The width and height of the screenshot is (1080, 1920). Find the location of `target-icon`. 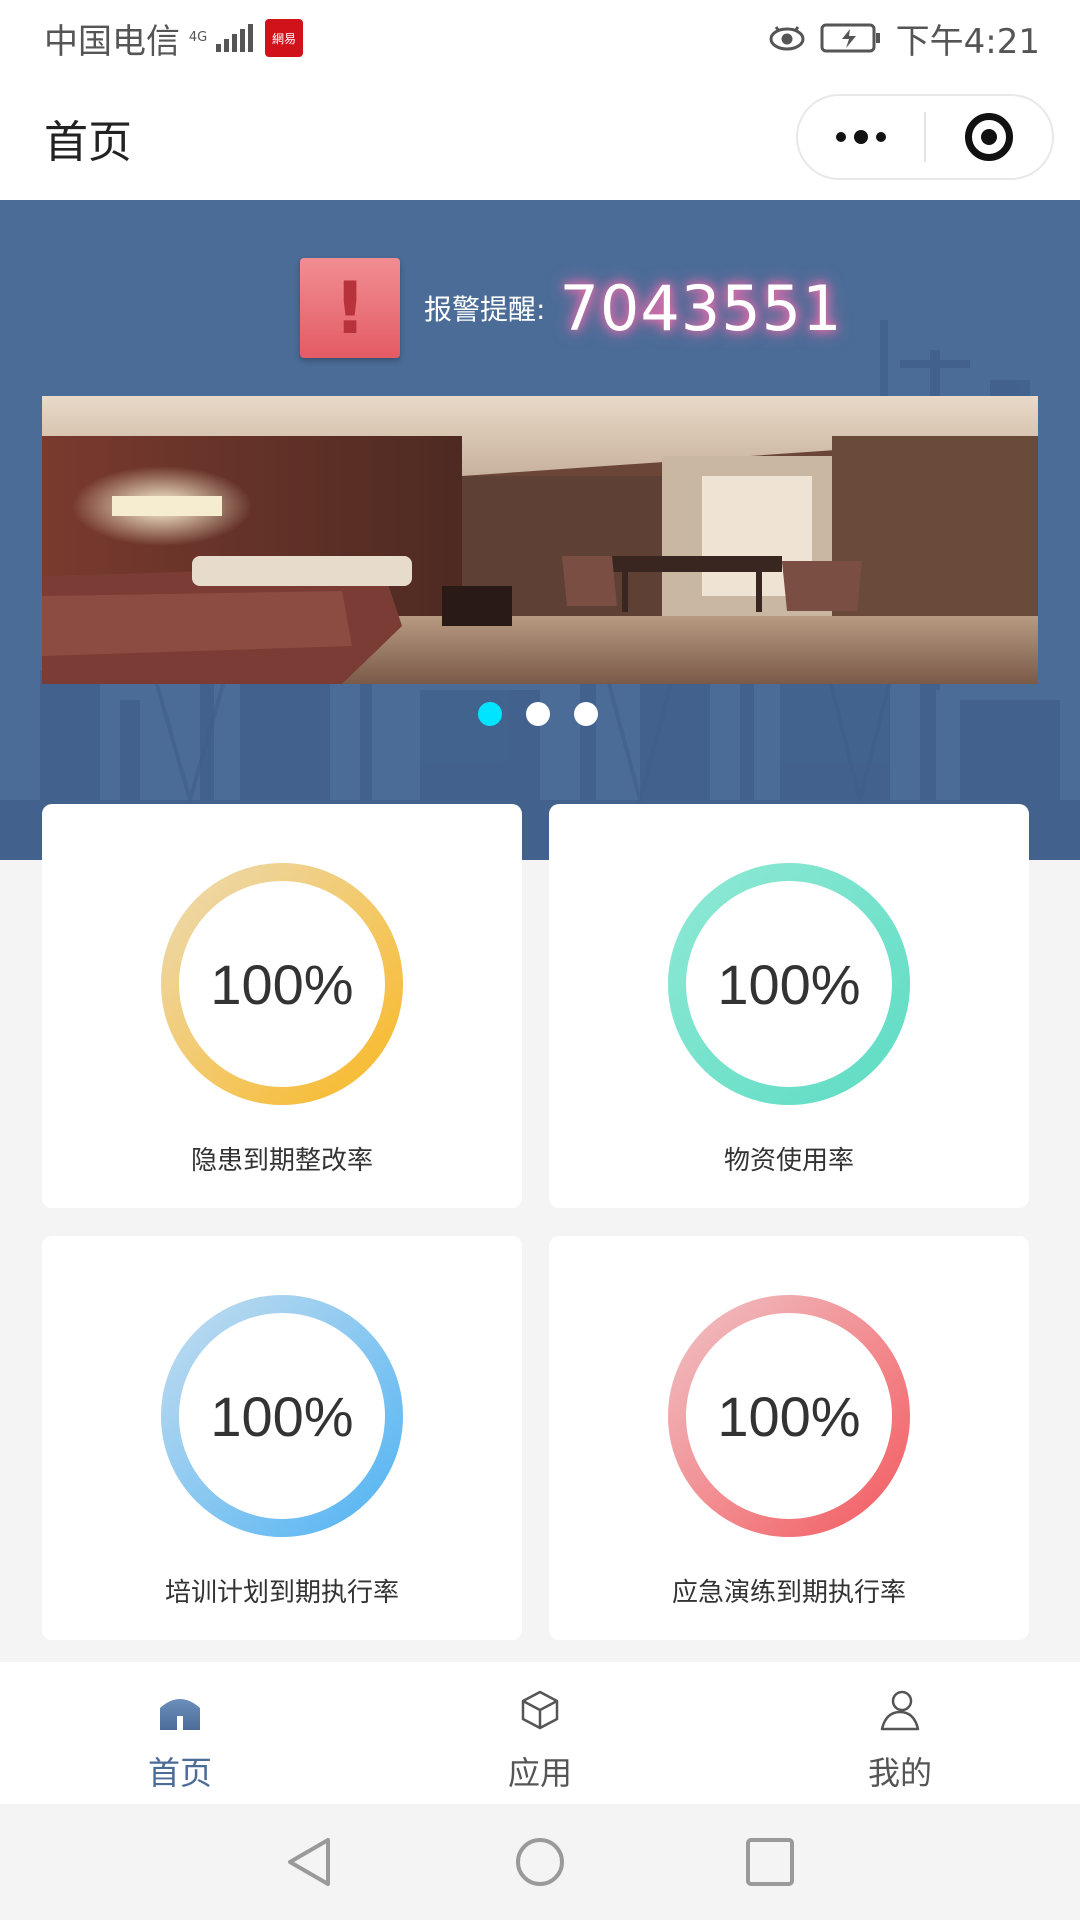

target-icon is located at coordinates (988, 137).